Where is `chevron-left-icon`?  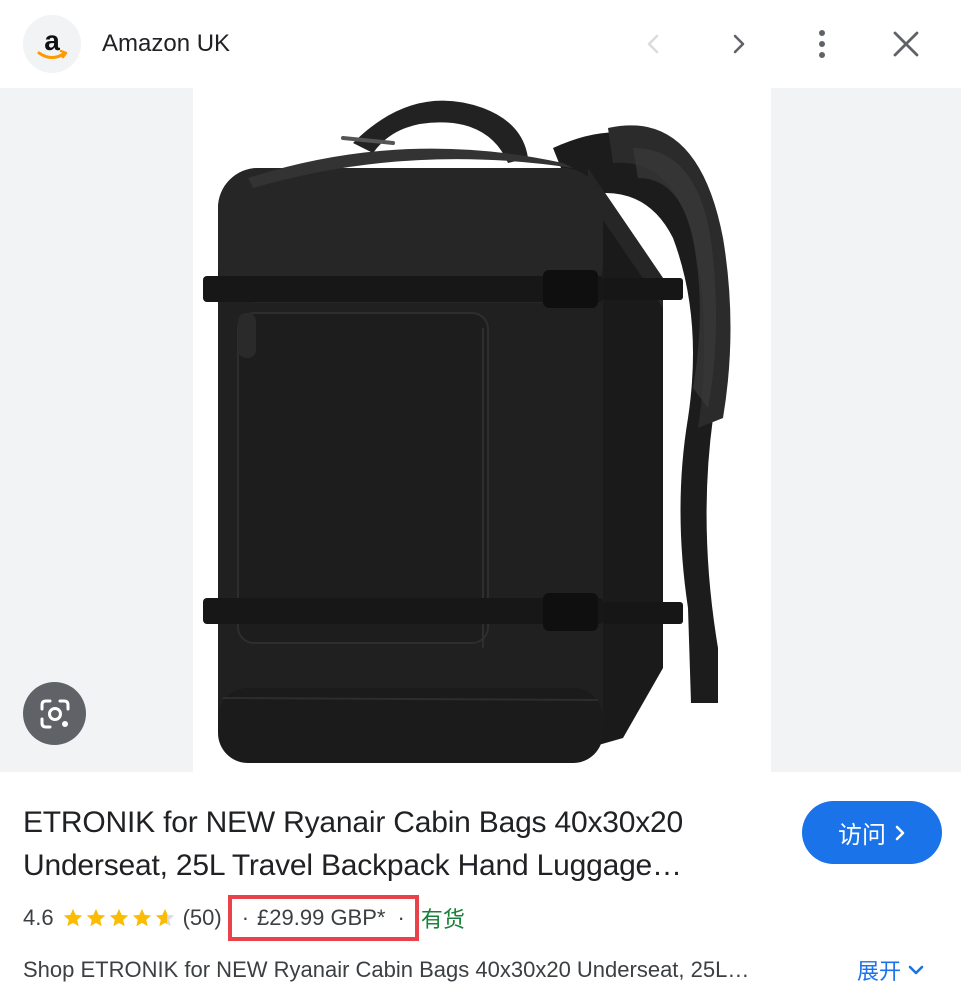
chevron-left-icon is located at coordinates (653, 44).